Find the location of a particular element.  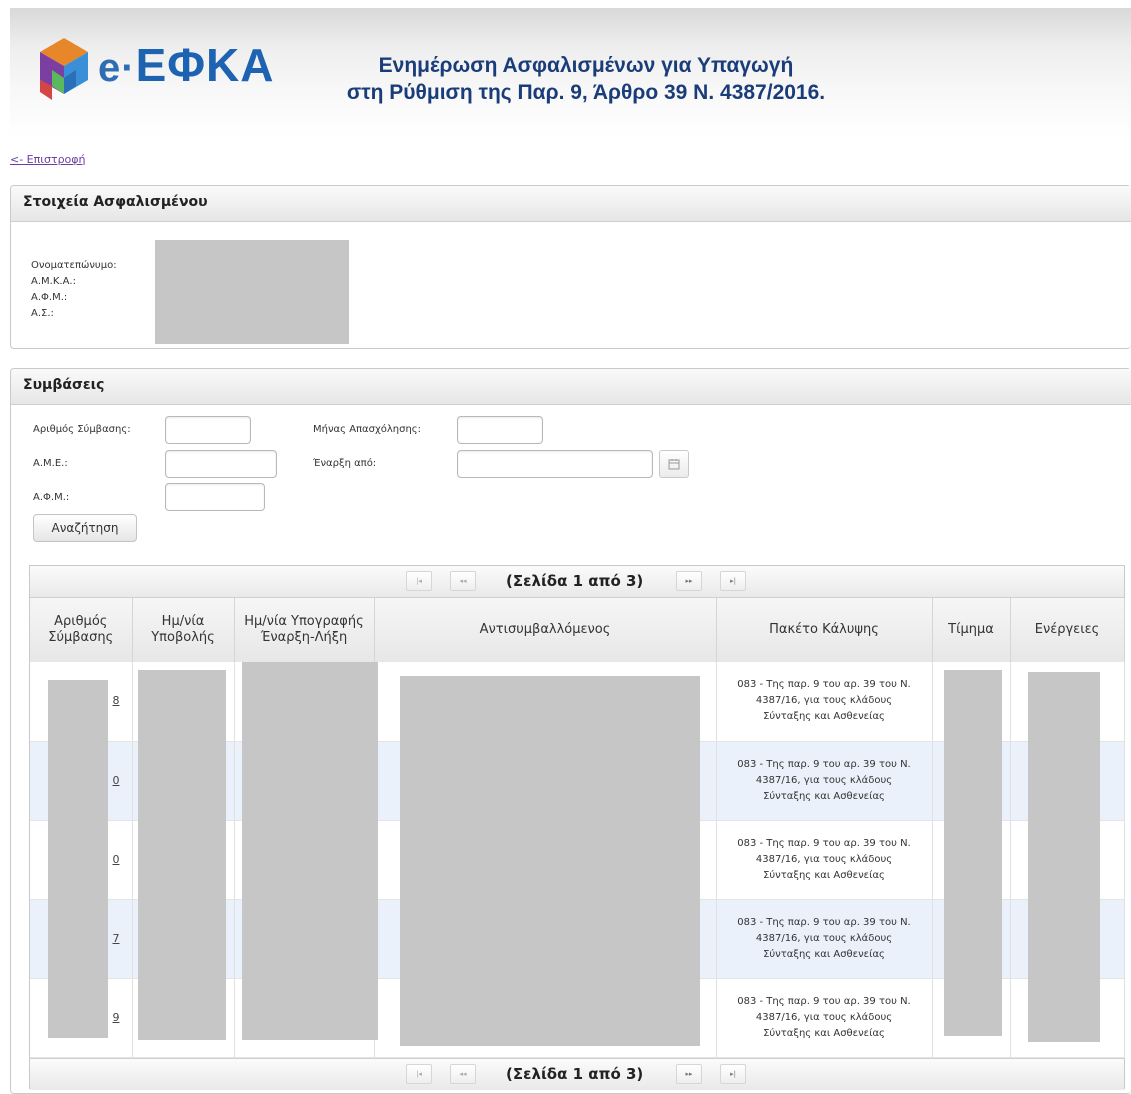

contract-number-label: Αριθμός Σύμβασης: is located at coordinates (82, 429).